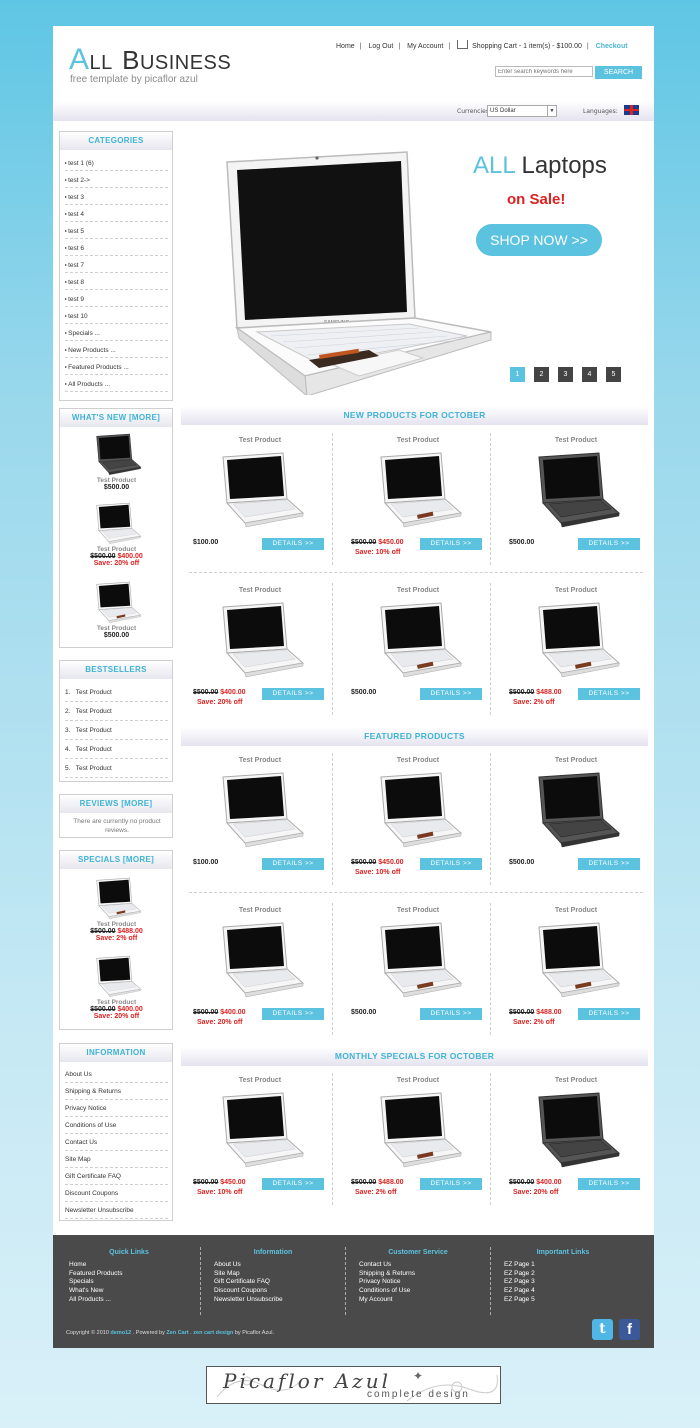 The image size is (700, 1428). Describe the element at coordinates (116, 162) in the screenshot. I see `category-item: ▸ test 1 (6)` at that location.